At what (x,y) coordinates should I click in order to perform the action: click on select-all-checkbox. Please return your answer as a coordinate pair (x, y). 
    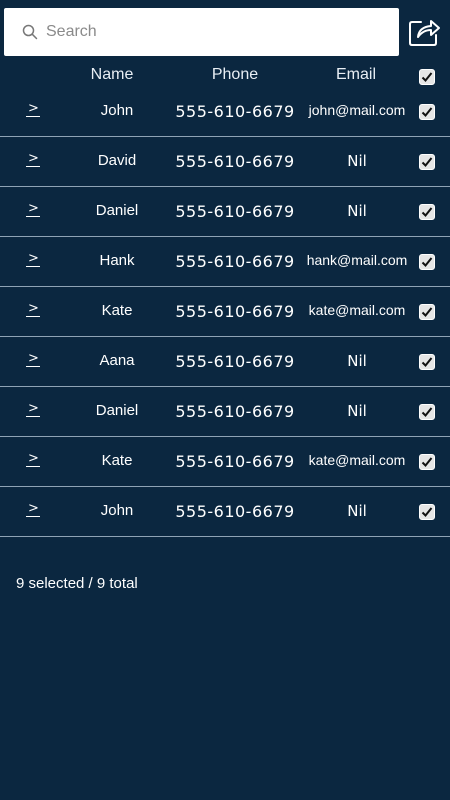
    Looking at the image, I should click on (427, 77).